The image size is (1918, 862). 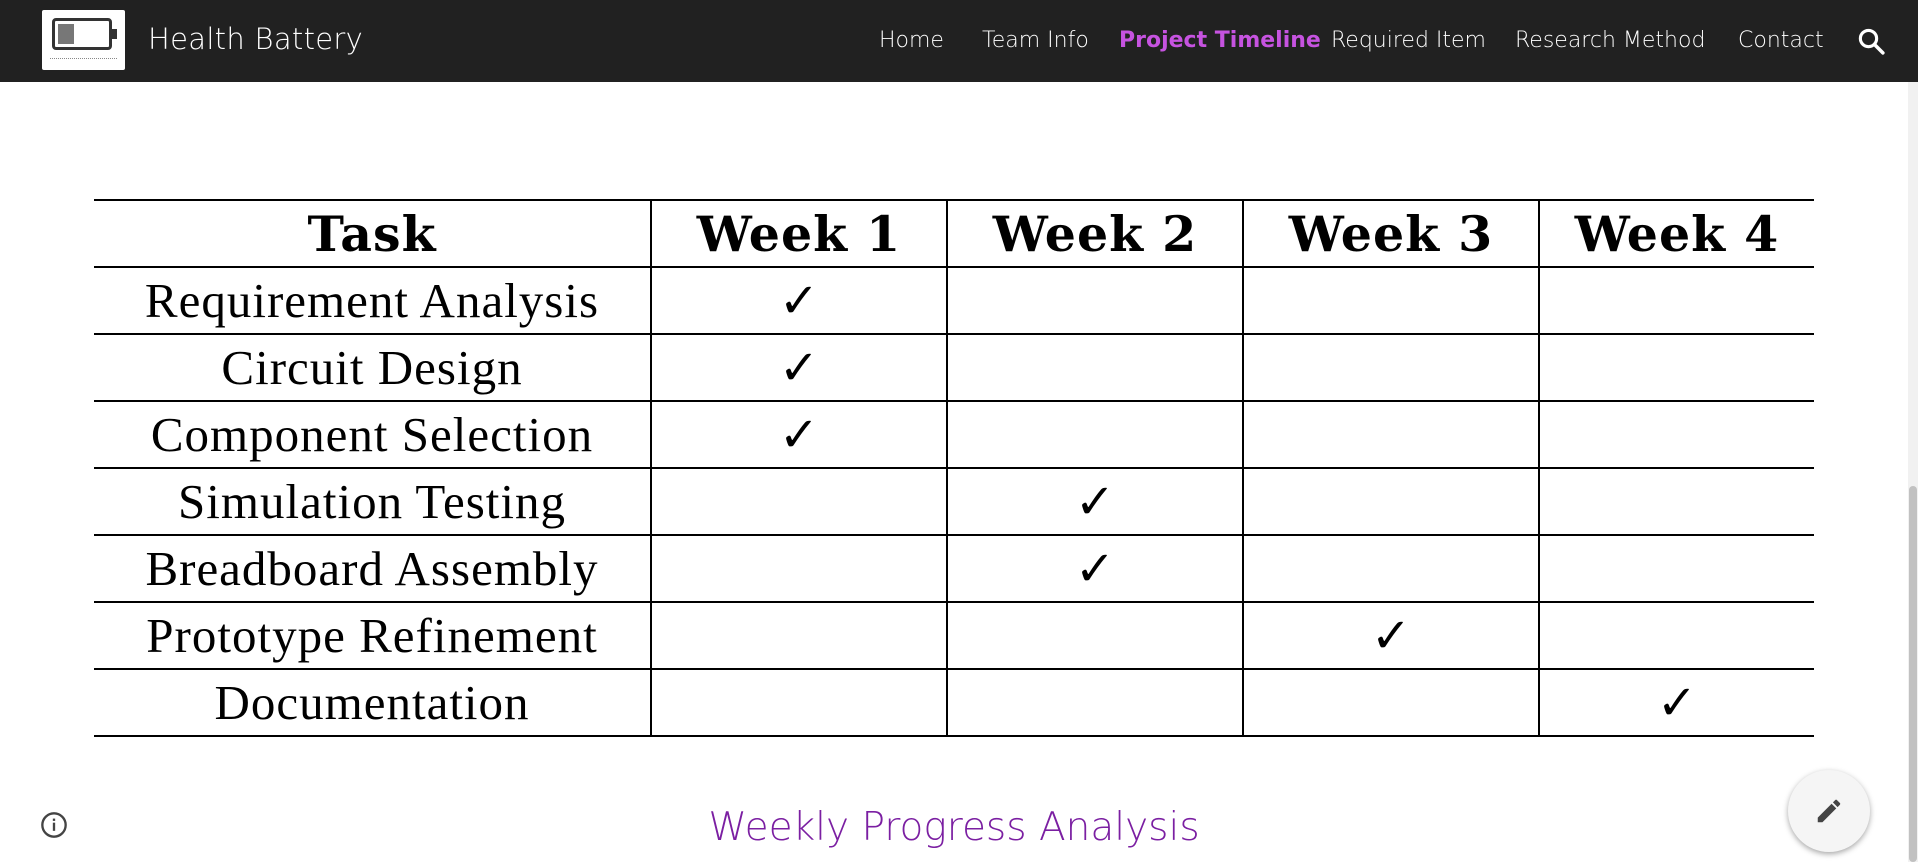 What do you see at coordinates (372, 635) in the screenshot?
I see `task-name-cell: Prototype Refinement` at bounding box center [372, 635].